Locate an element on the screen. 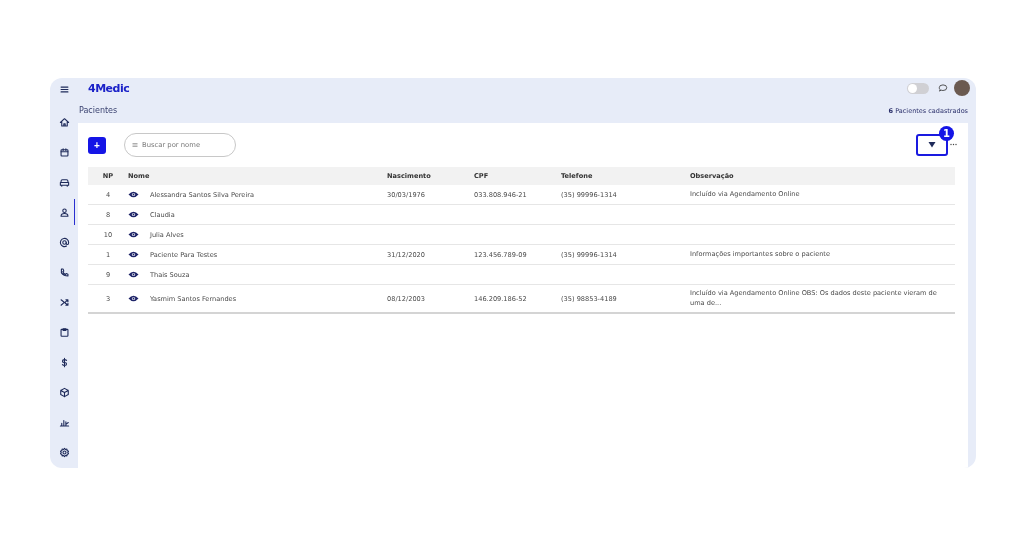  add-patient-button: + is located at coordinates (97, 145).